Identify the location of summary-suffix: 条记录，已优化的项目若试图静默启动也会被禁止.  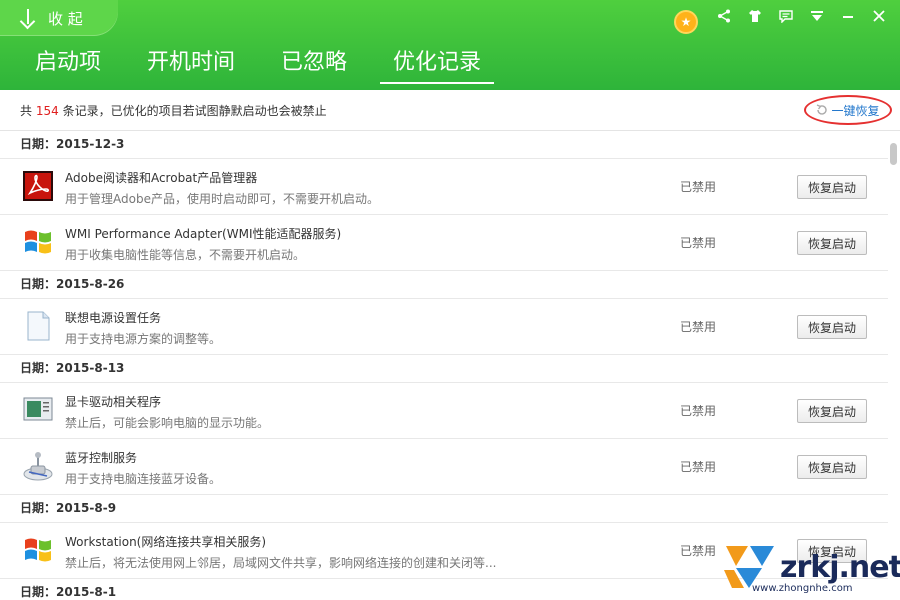
(194, 110).